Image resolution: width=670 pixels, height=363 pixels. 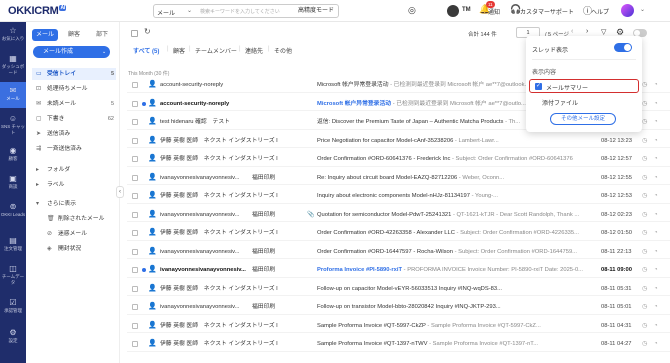 What do you see at coordinates (74, 219) in the screenshot?
I see `folder-deleted: 🗑 削除されたメール` at bounding box center [74, 219].